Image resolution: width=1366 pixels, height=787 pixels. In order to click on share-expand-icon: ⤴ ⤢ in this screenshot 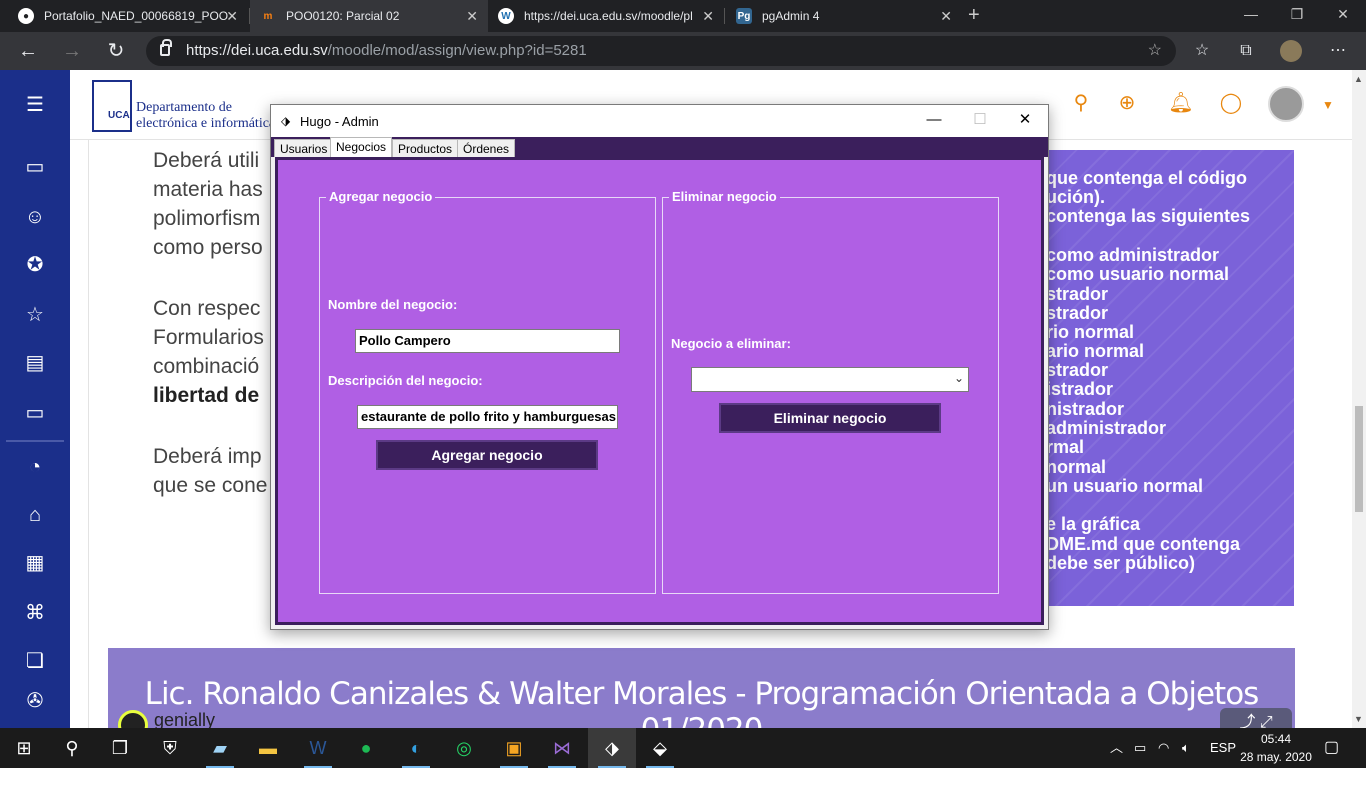, I will do `click(1256, 718)`.